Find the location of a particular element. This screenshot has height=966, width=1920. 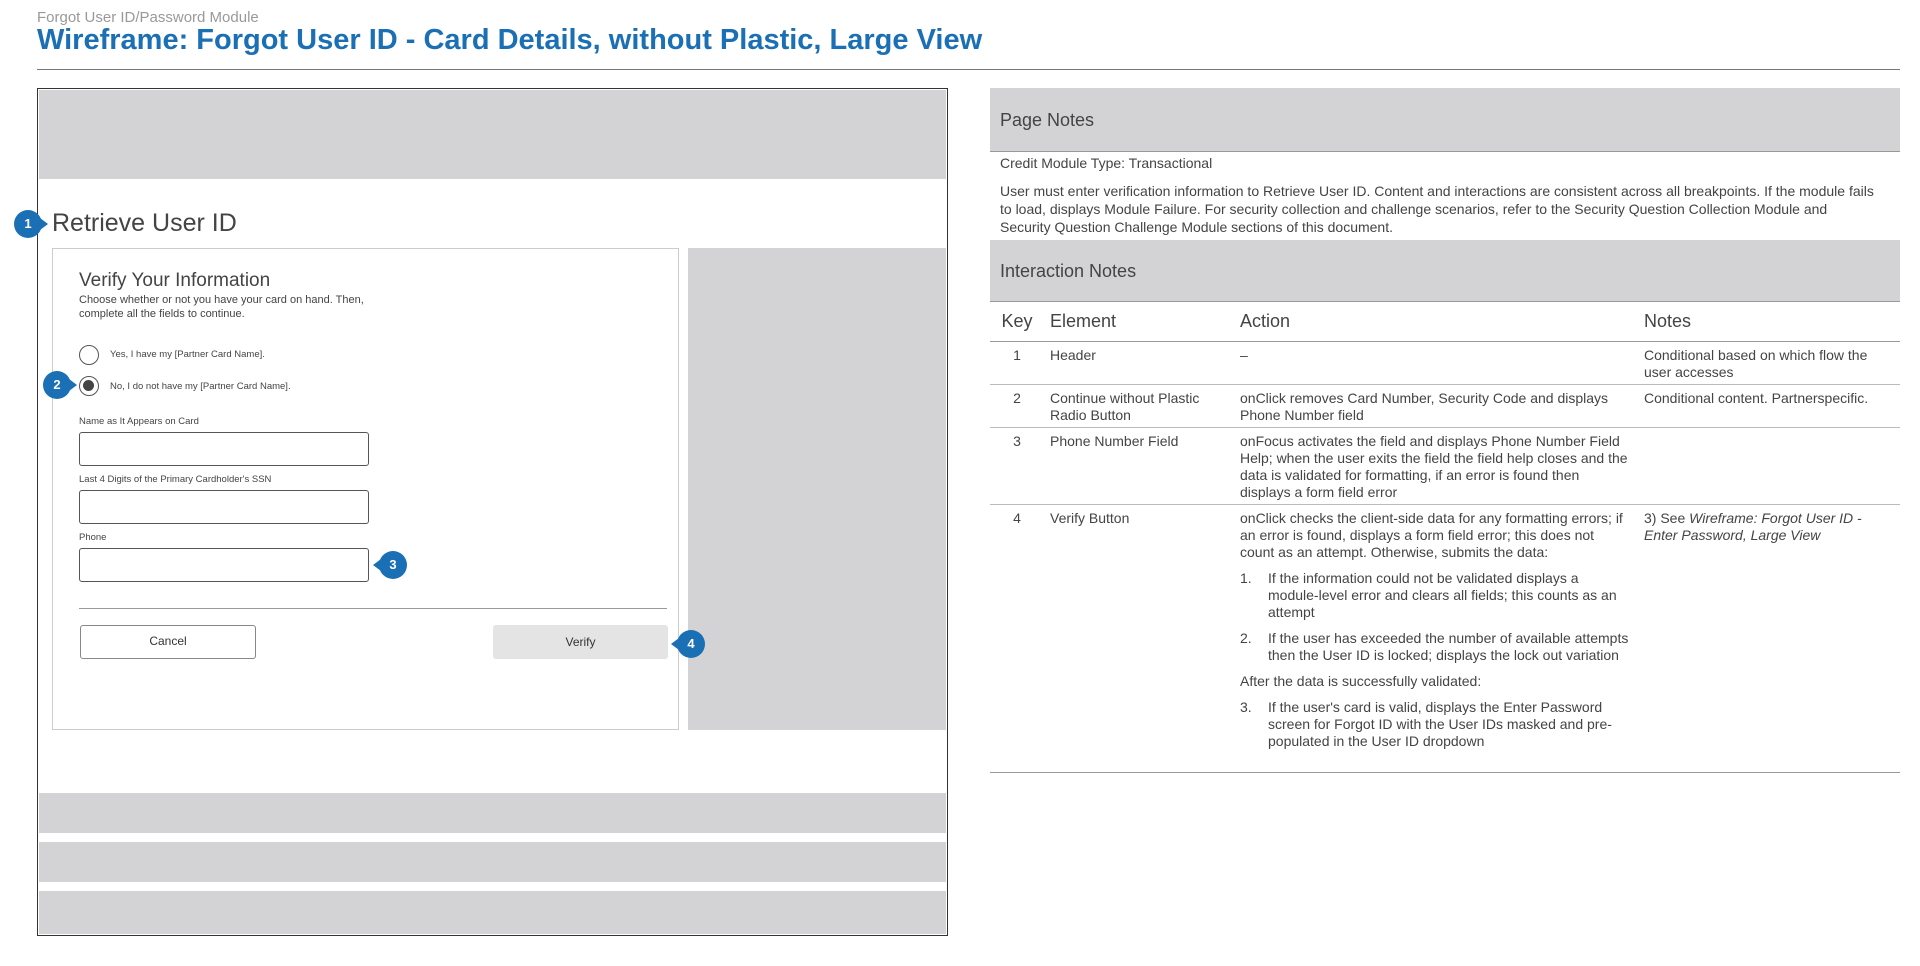

form-divider is located at coordinates (373, 608).